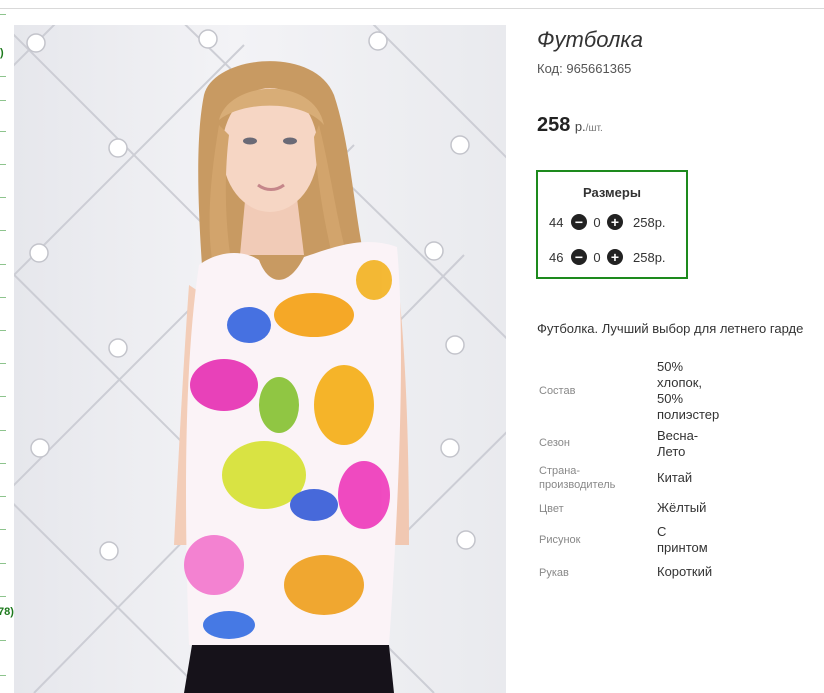 The height and width of the screenshot is (693, 824). What do you see at coordinates (556, 257) in the screenshot?
I see `size-label: 46` at bounding box center [556, 257].